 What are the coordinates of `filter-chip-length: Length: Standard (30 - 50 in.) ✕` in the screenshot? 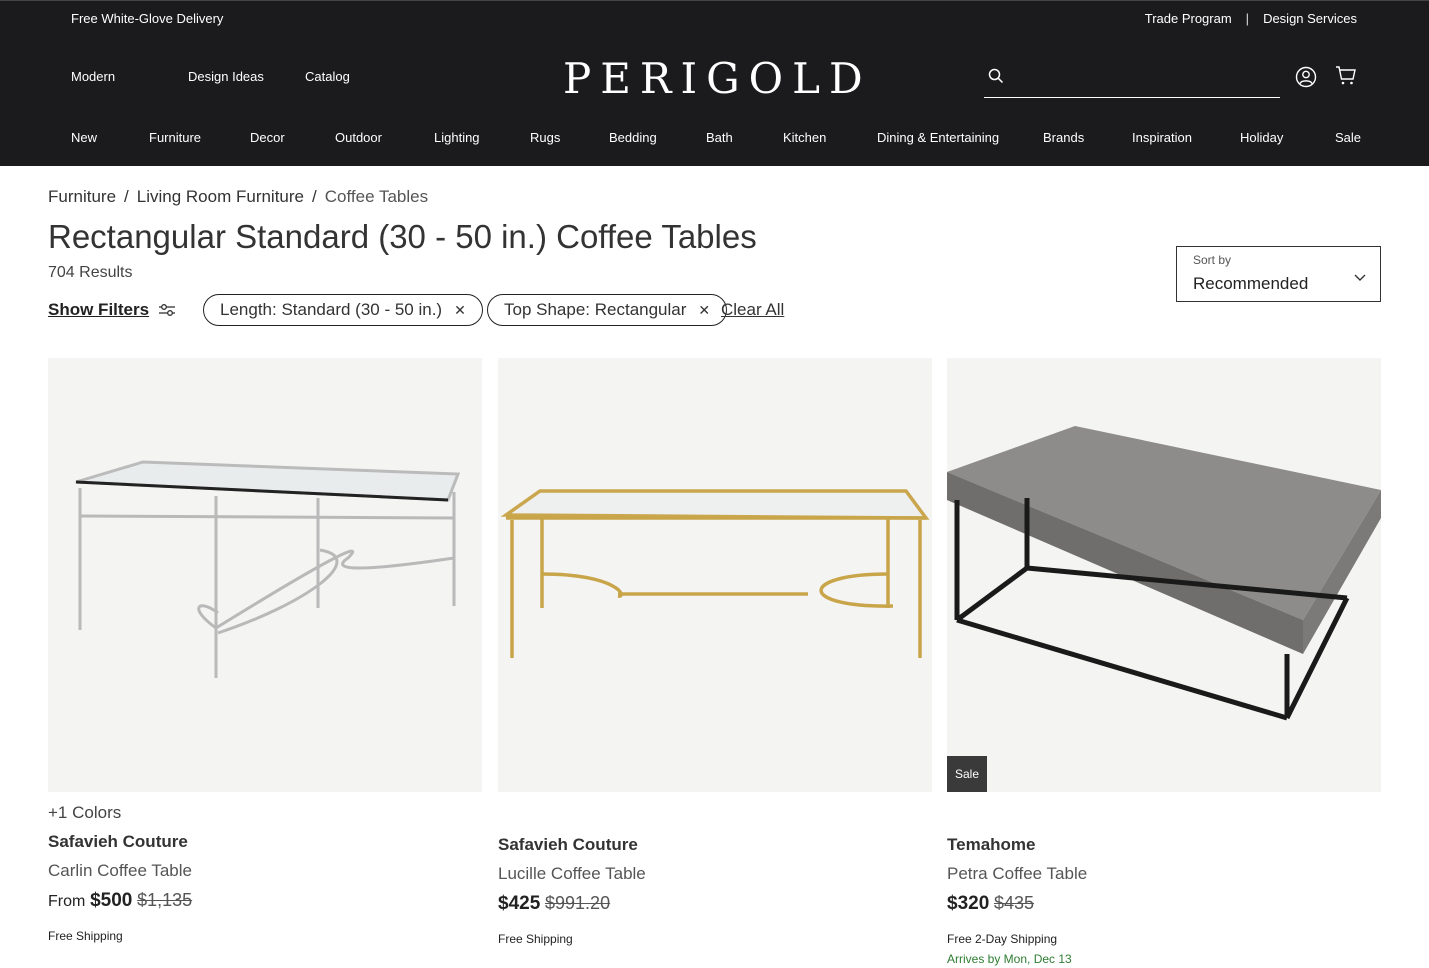 It's located at (343, 310).